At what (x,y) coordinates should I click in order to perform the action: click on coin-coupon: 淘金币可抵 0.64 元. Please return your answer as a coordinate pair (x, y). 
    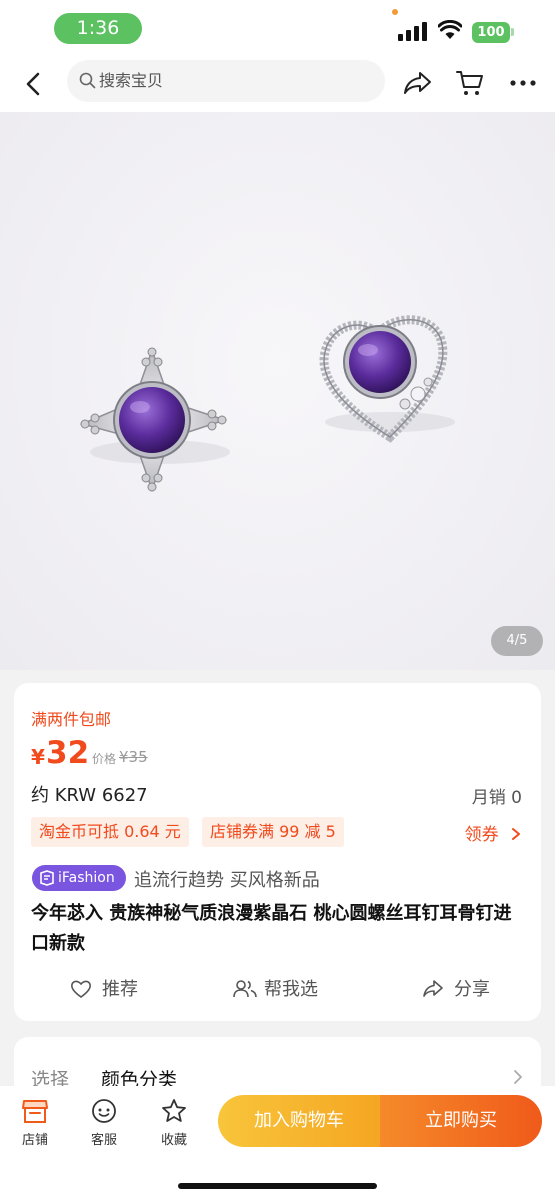
    Looking at the image, I should click on (110, 832).